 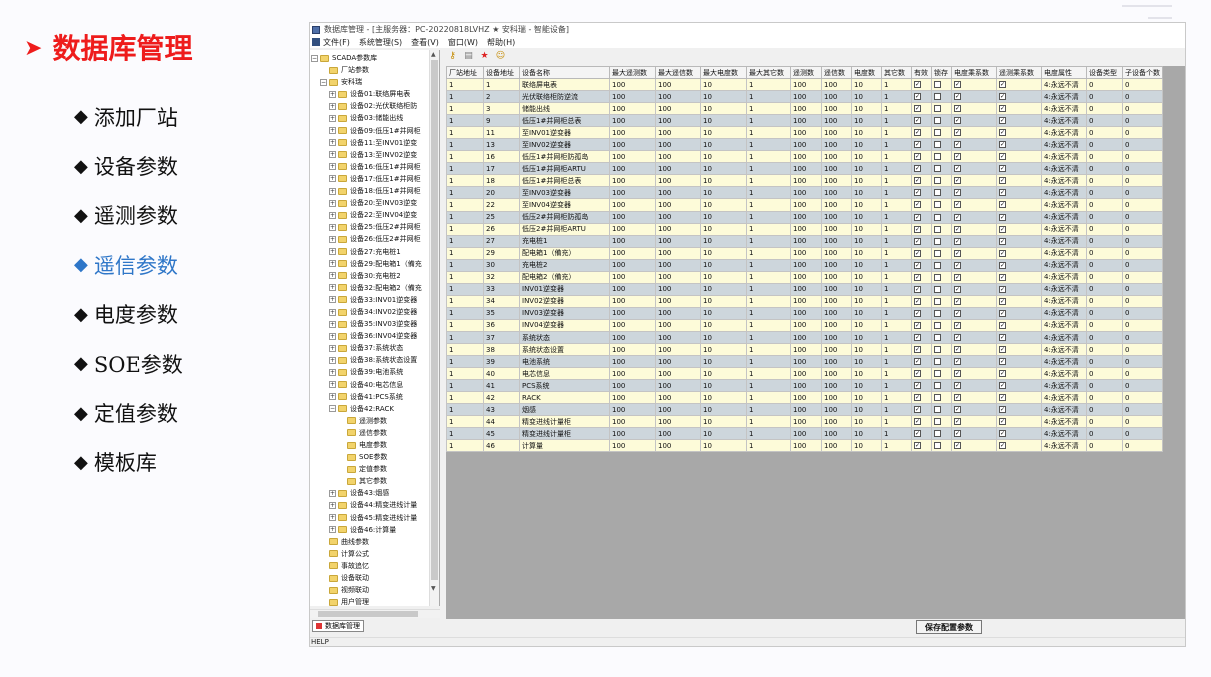 I want to click on table-cell: 低压1#并网柜总表, so click(x=564, y=121).